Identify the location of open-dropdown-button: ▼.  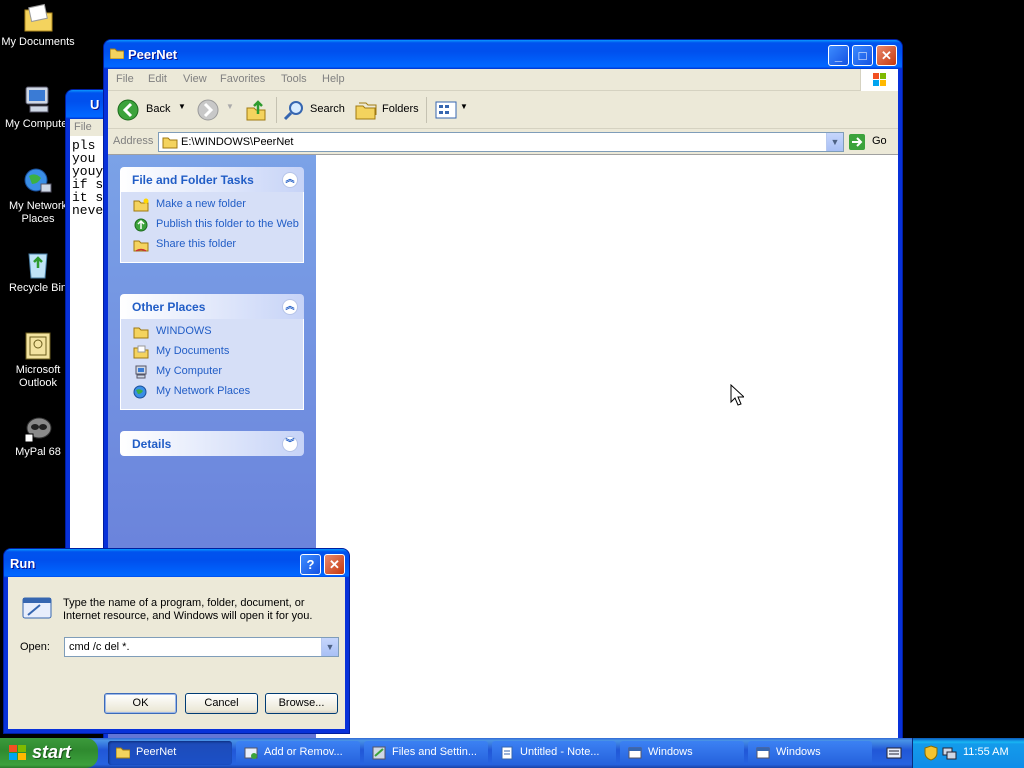
(329, 647).